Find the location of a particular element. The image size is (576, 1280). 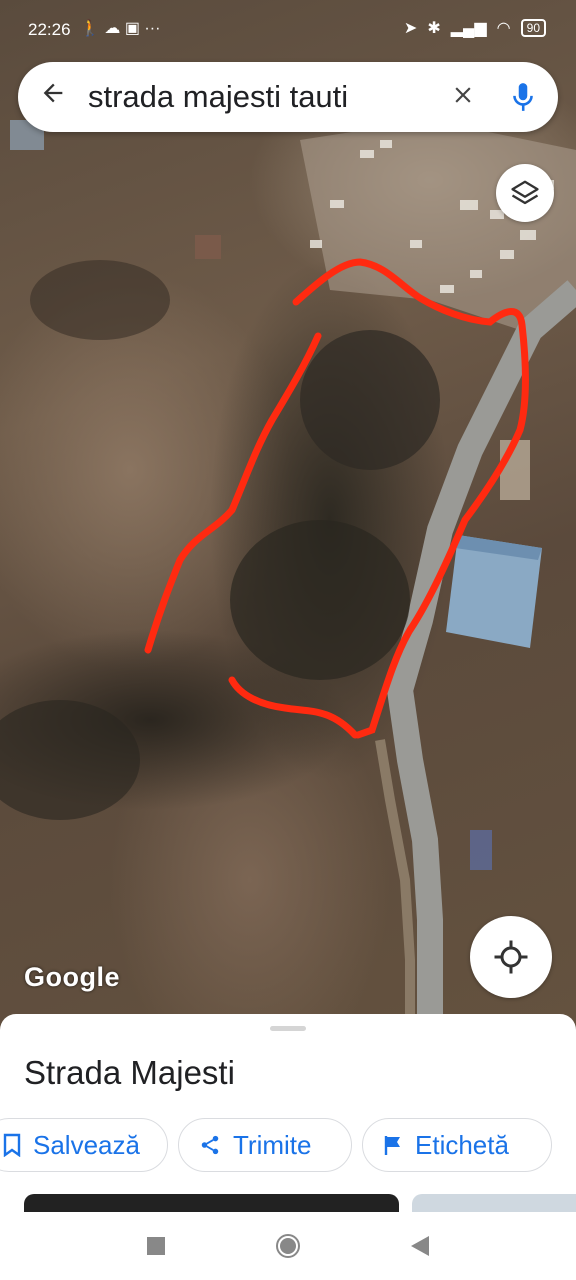

recents-icon is located at coordinates (156, 1246).